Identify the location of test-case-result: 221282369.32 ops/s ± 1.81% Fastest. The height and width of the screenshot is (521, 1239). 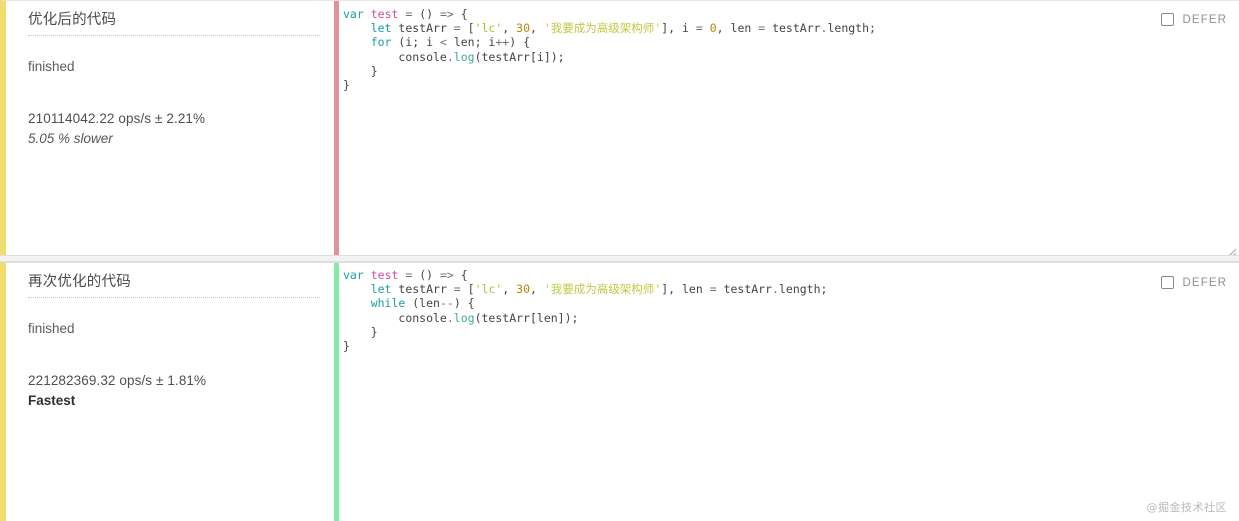
(181, 391).